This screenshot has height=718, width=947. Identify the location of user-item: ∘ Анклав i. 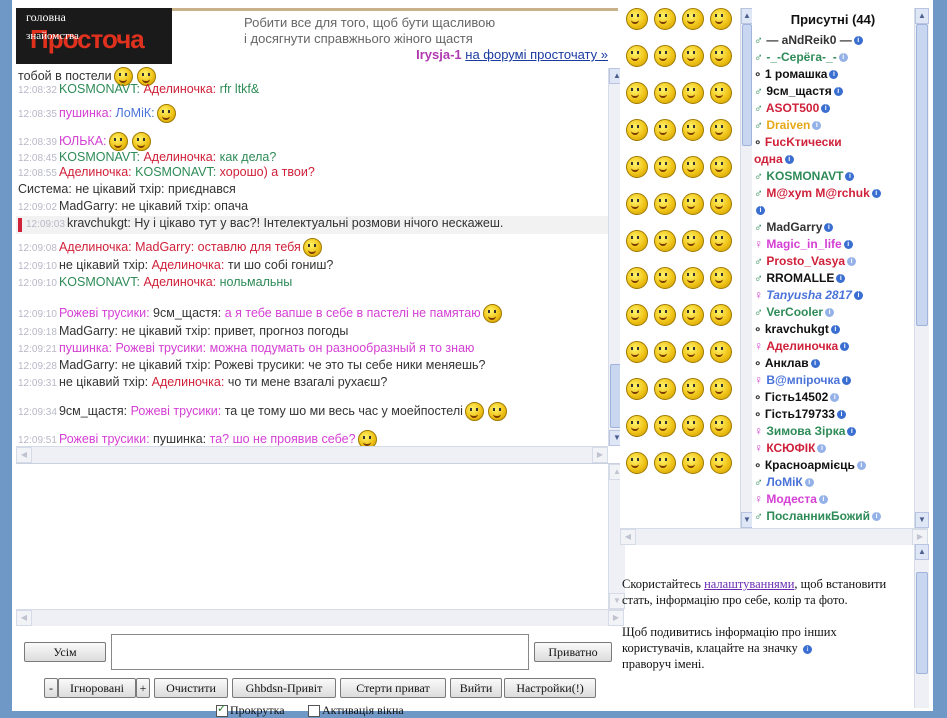
(832, 363).